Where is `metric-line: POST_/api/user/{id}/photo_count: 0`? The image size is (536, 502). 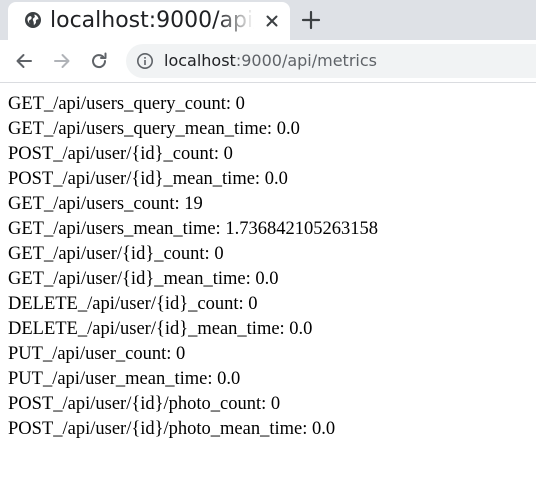
metric-line: POST_/api/user/{id}/photo_count: 0 is located at coordinates (144, 404).